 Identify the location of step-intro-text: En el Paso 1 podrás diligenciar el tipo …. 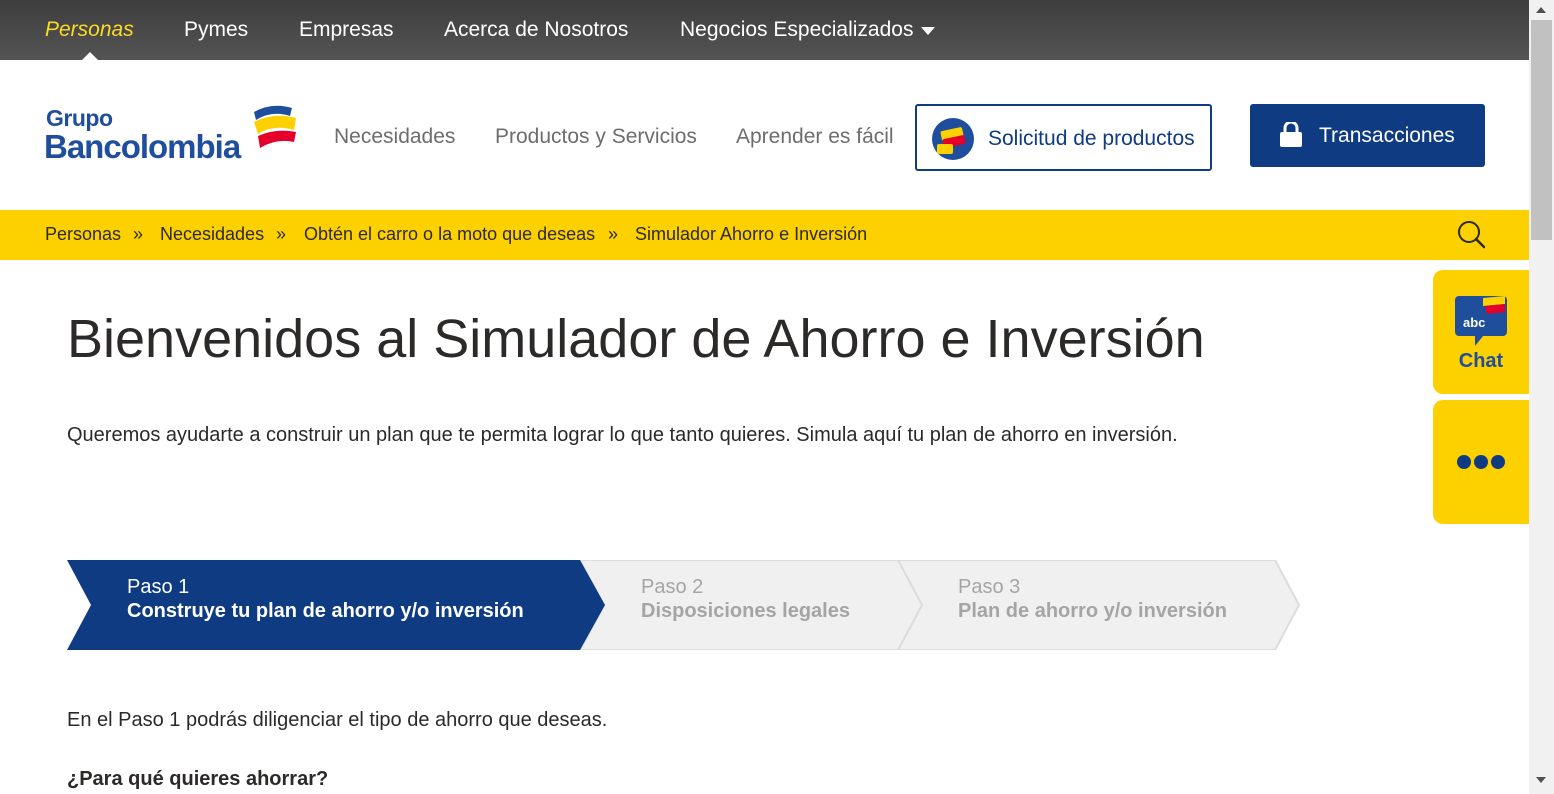
(337, 720).